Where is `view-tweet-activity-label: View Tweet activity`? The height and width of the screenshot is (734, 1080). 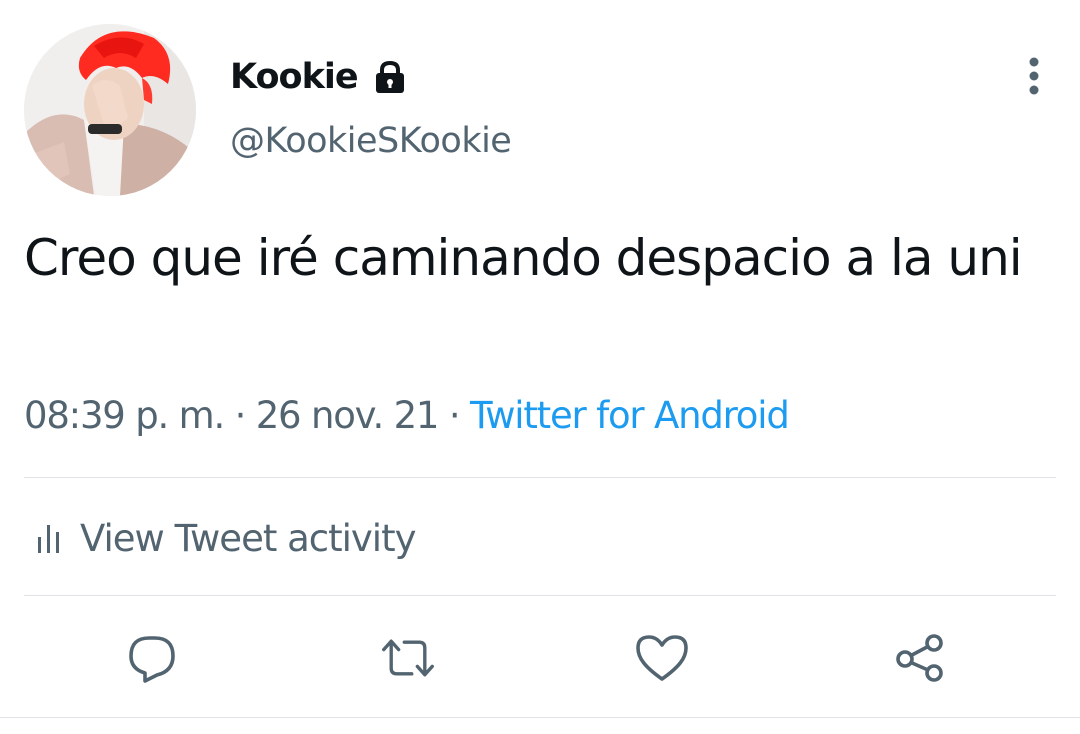 view-tweet-activity-label: View Tweet activity is located at coordinates (248, 538).